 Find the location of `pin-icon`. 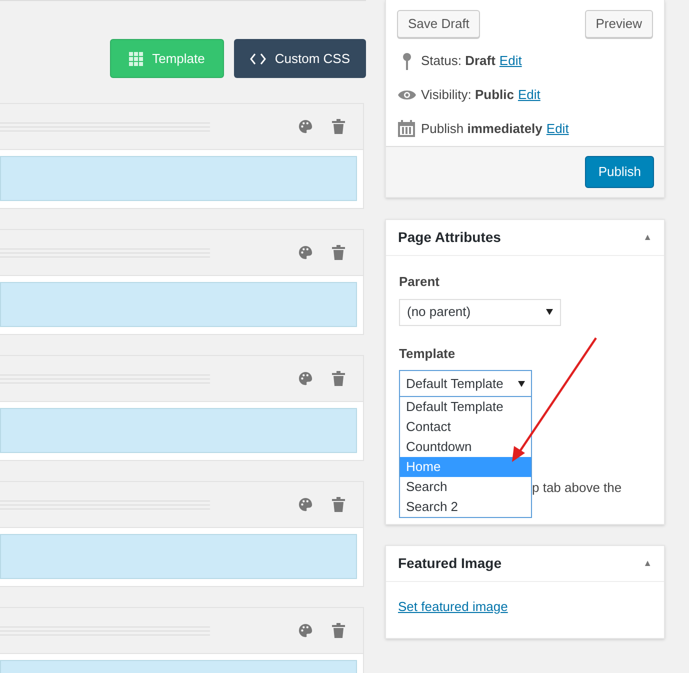

pin-icon is located at coordinates (406, 61).